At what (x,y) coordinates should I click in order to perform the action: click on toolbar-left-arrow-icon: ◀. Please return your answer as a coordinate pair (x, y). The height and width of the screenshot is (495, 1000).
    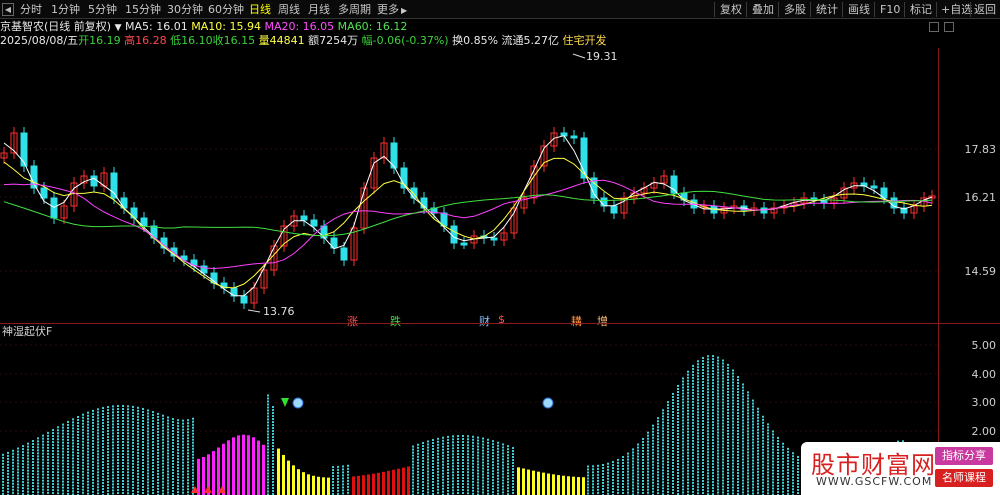
    Looking at the image, I should click on (8, 9).